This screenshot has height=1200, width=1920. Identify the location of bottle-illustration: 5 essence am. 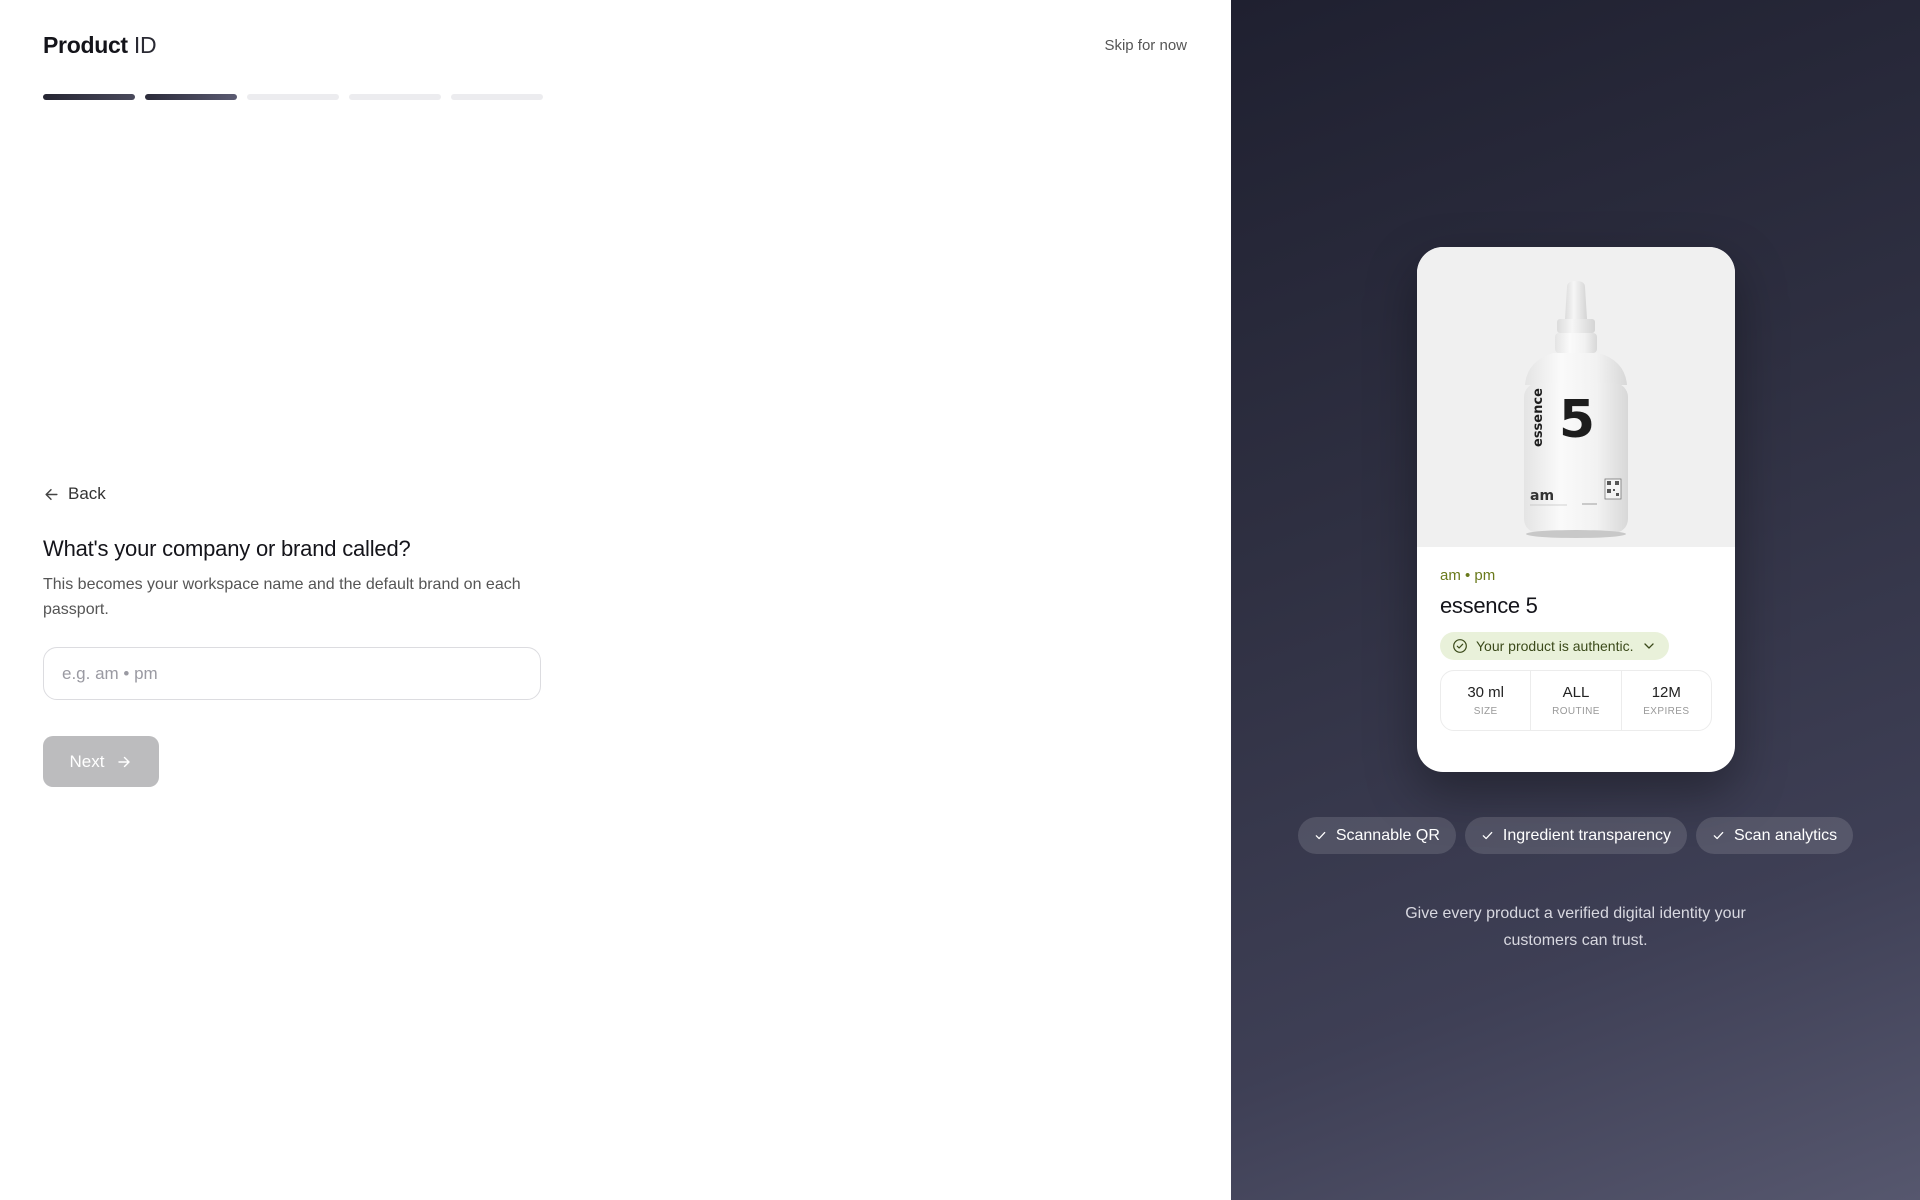
(1576, 409).